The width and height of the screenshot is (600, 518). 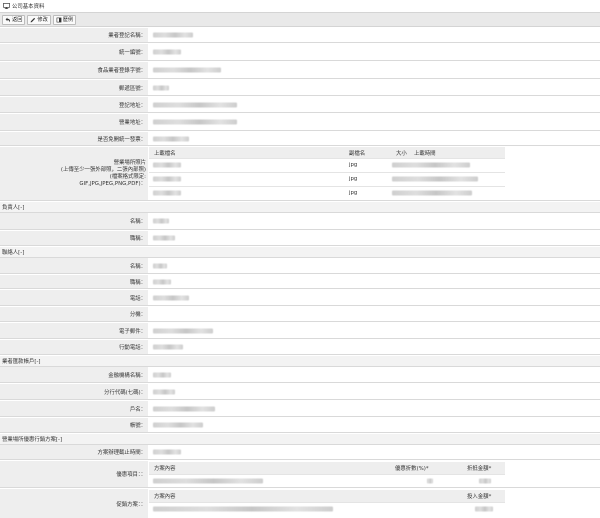 What do you see at coordinates (42, 20) in the screenshot?
I see `edit-button-label: 修改` at bounding box center [42, 20].